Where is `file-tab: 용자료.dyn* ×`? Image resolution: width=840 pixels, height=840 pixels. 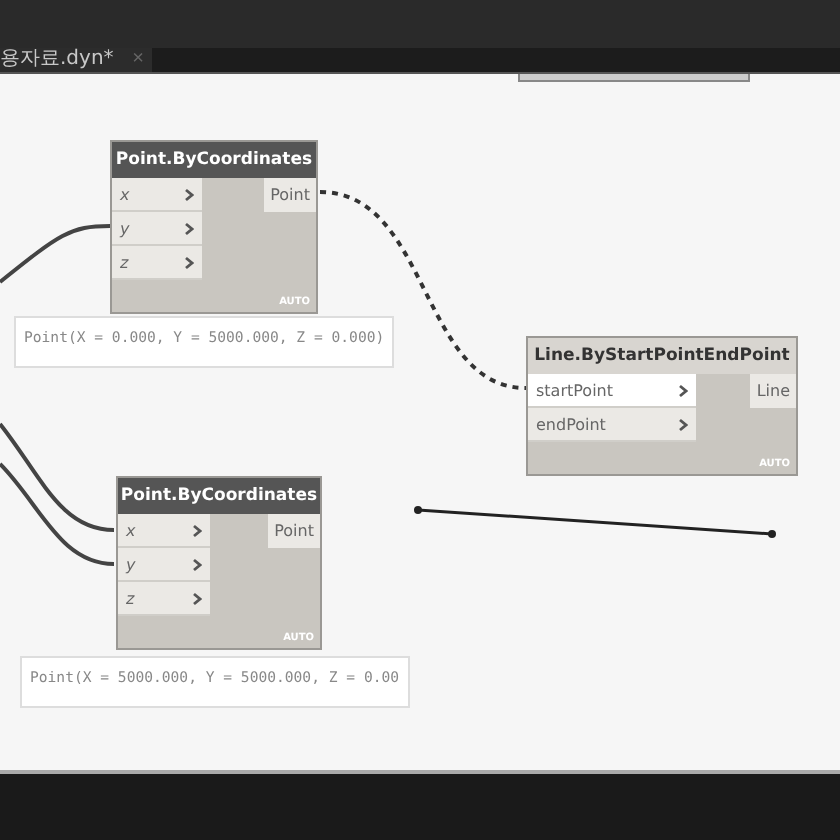 file-tab: 용자료.dyn* × is located at coordinates (76, 60).